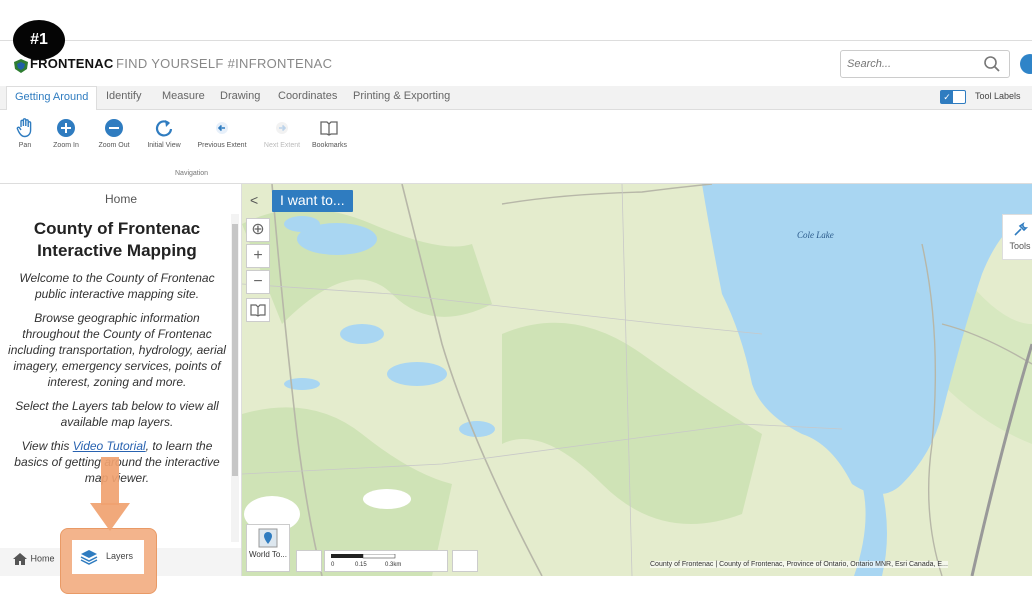 This screenshot has width=1032, height=600. Describe the element at coordinates (192, 173) in the screenshot. I see `navigation-group-label: Navigation` at that location.